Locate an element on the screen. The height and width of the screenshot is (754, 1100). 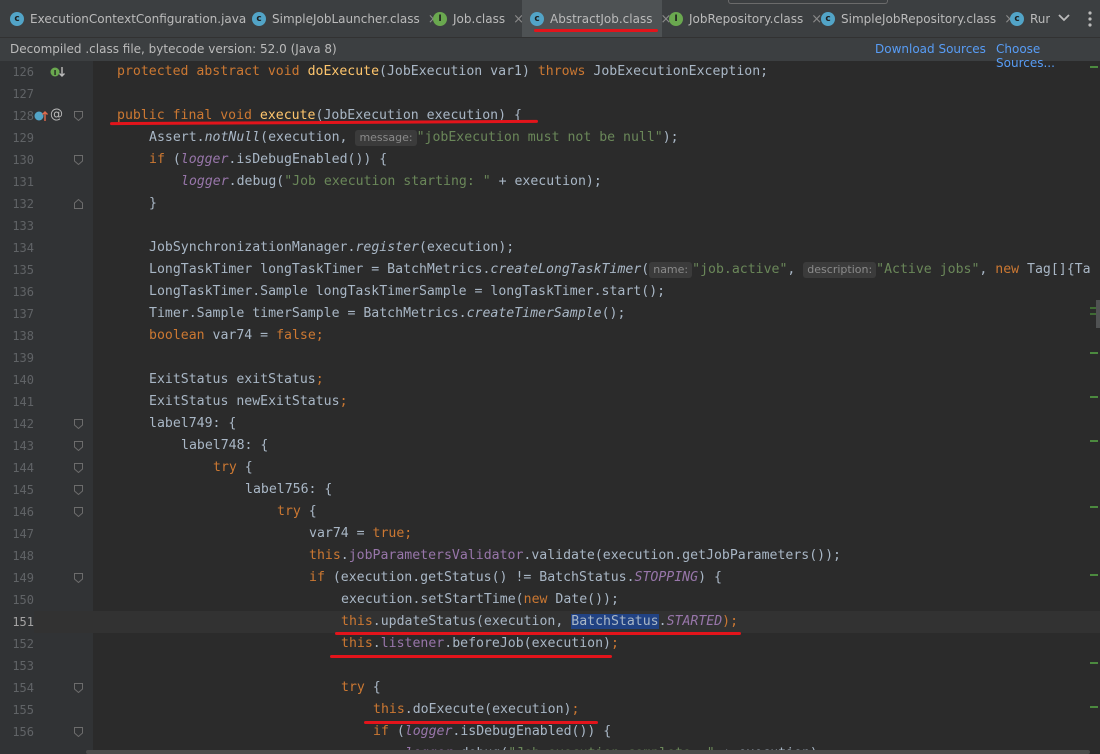
line-number: 136 is located at coordinates (23, 292).